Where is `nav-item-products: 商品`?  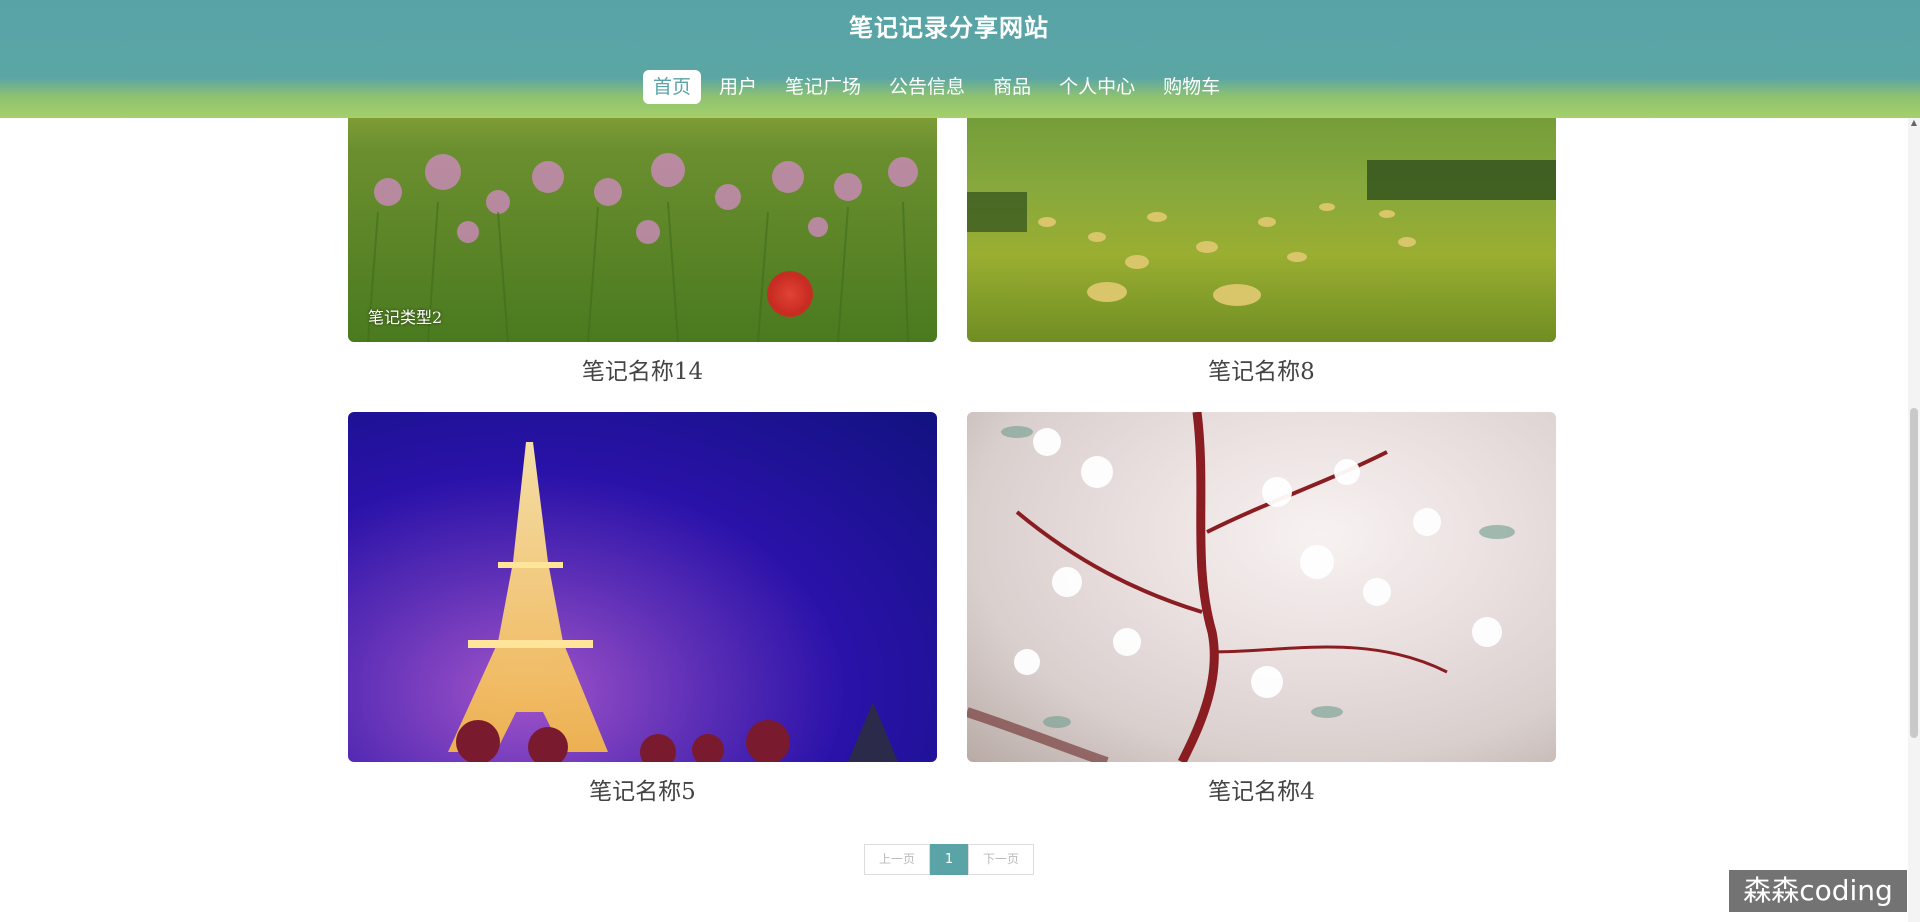
nav-item-products: 商品 is located at coordinates (1012, 87).